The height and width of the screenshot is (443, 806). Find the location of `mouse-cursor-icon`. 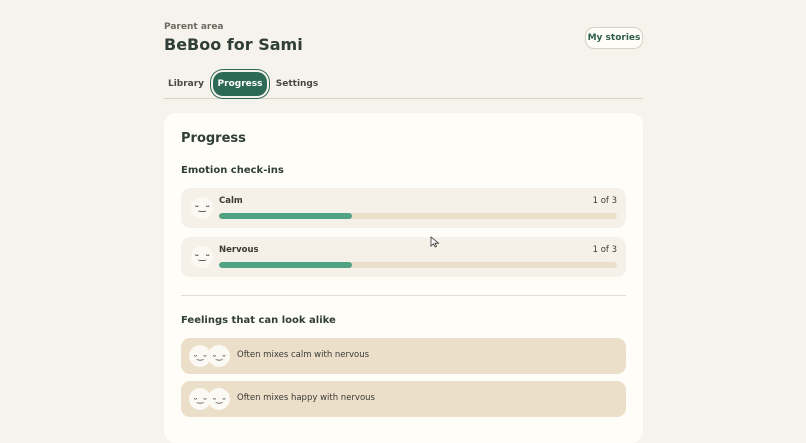

mouse-cursor-icon is located at coordinates (435, 242).